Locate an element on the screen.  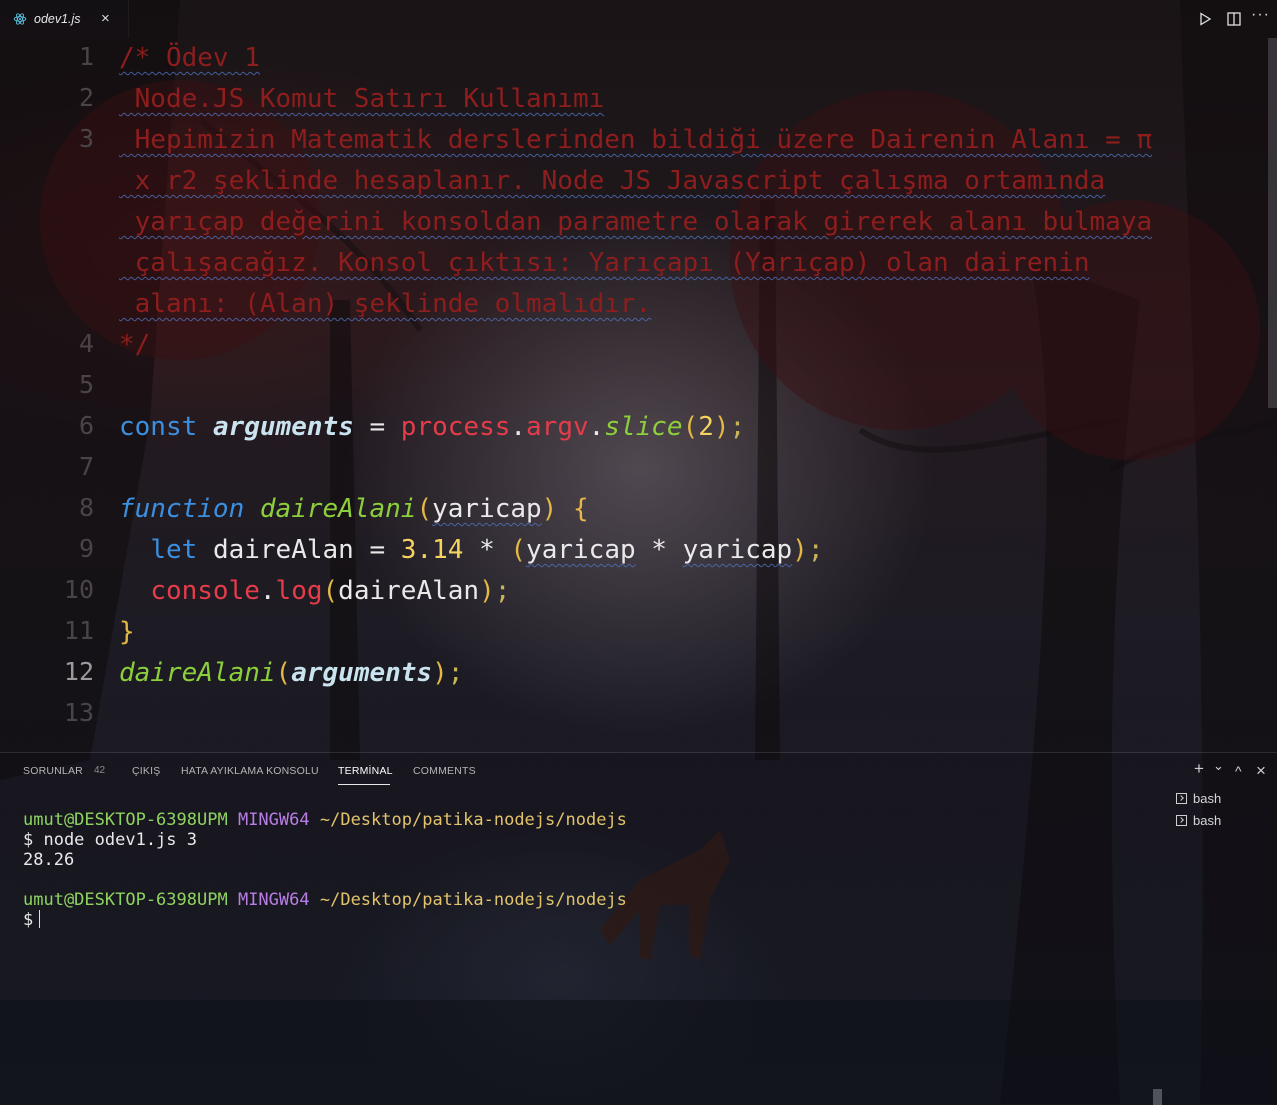
code-line-3-wrap: alanı: (Alan) şeklinde olmalıdır. is located at coordinates (385, 304).